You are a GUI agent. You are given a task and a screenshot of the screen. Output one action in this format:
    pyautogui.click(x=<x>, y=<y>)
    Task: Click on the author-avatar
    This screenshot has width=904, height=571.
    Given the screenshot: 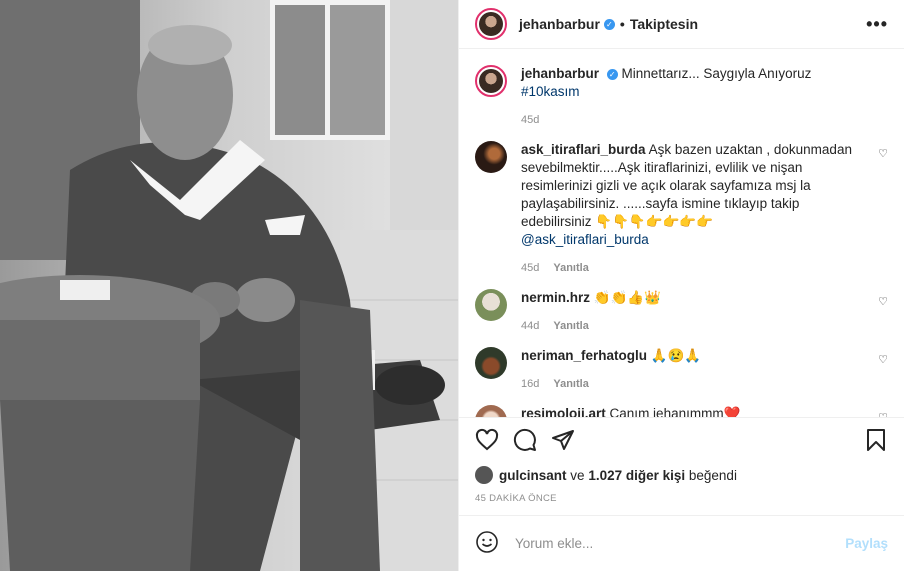 What is the action you would take?
    pyautogui.click(x=491, y=24)
    